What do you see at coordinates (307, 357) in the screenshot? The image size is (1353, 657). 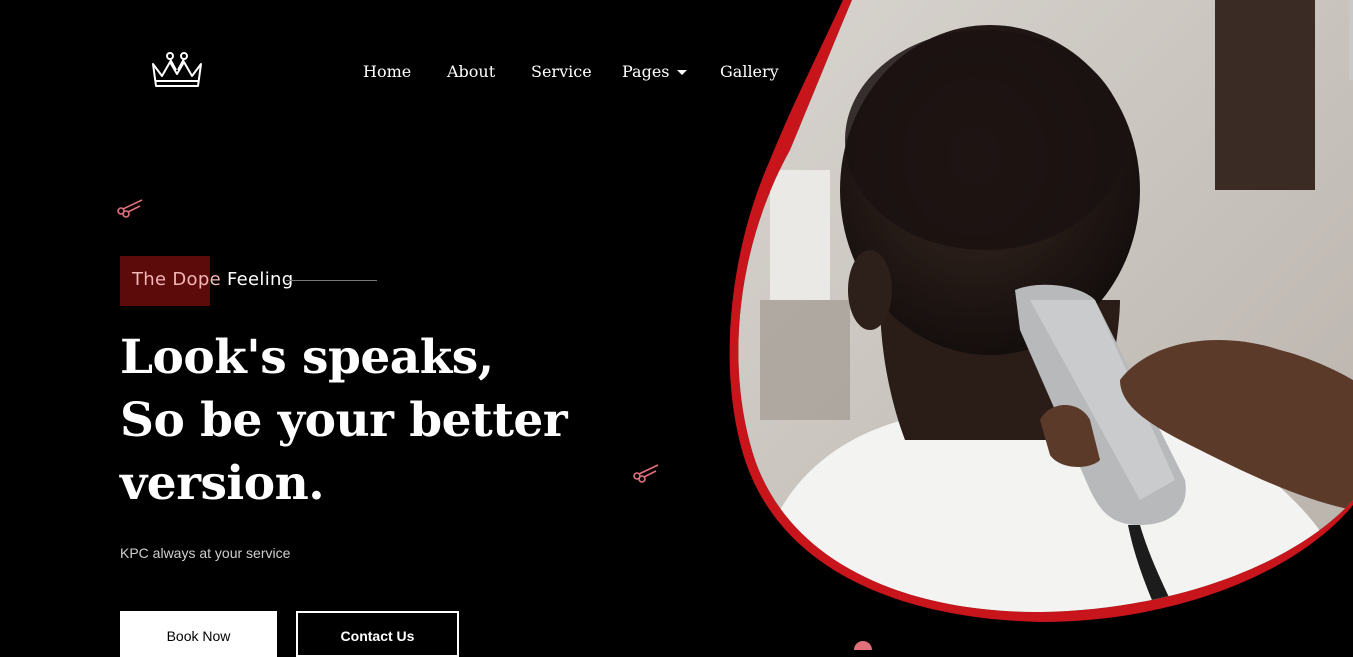 I see `headline-line-1: Look's speaks,` at bounding box center [307, 357].